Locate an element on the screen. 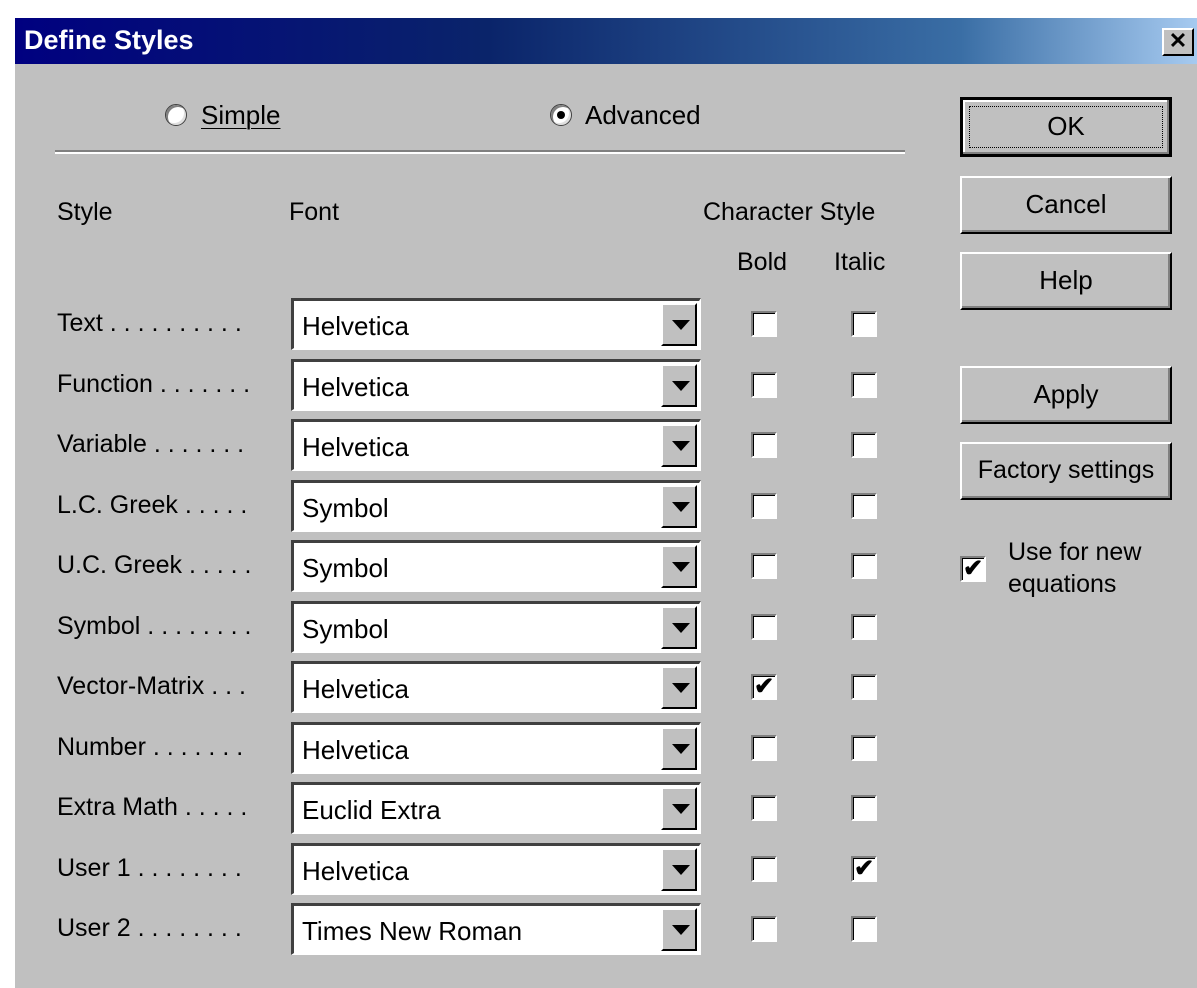 This screenshot has width=1197, height=988. cancel-button-label: Cancel is located at coordinates (1066, 204).